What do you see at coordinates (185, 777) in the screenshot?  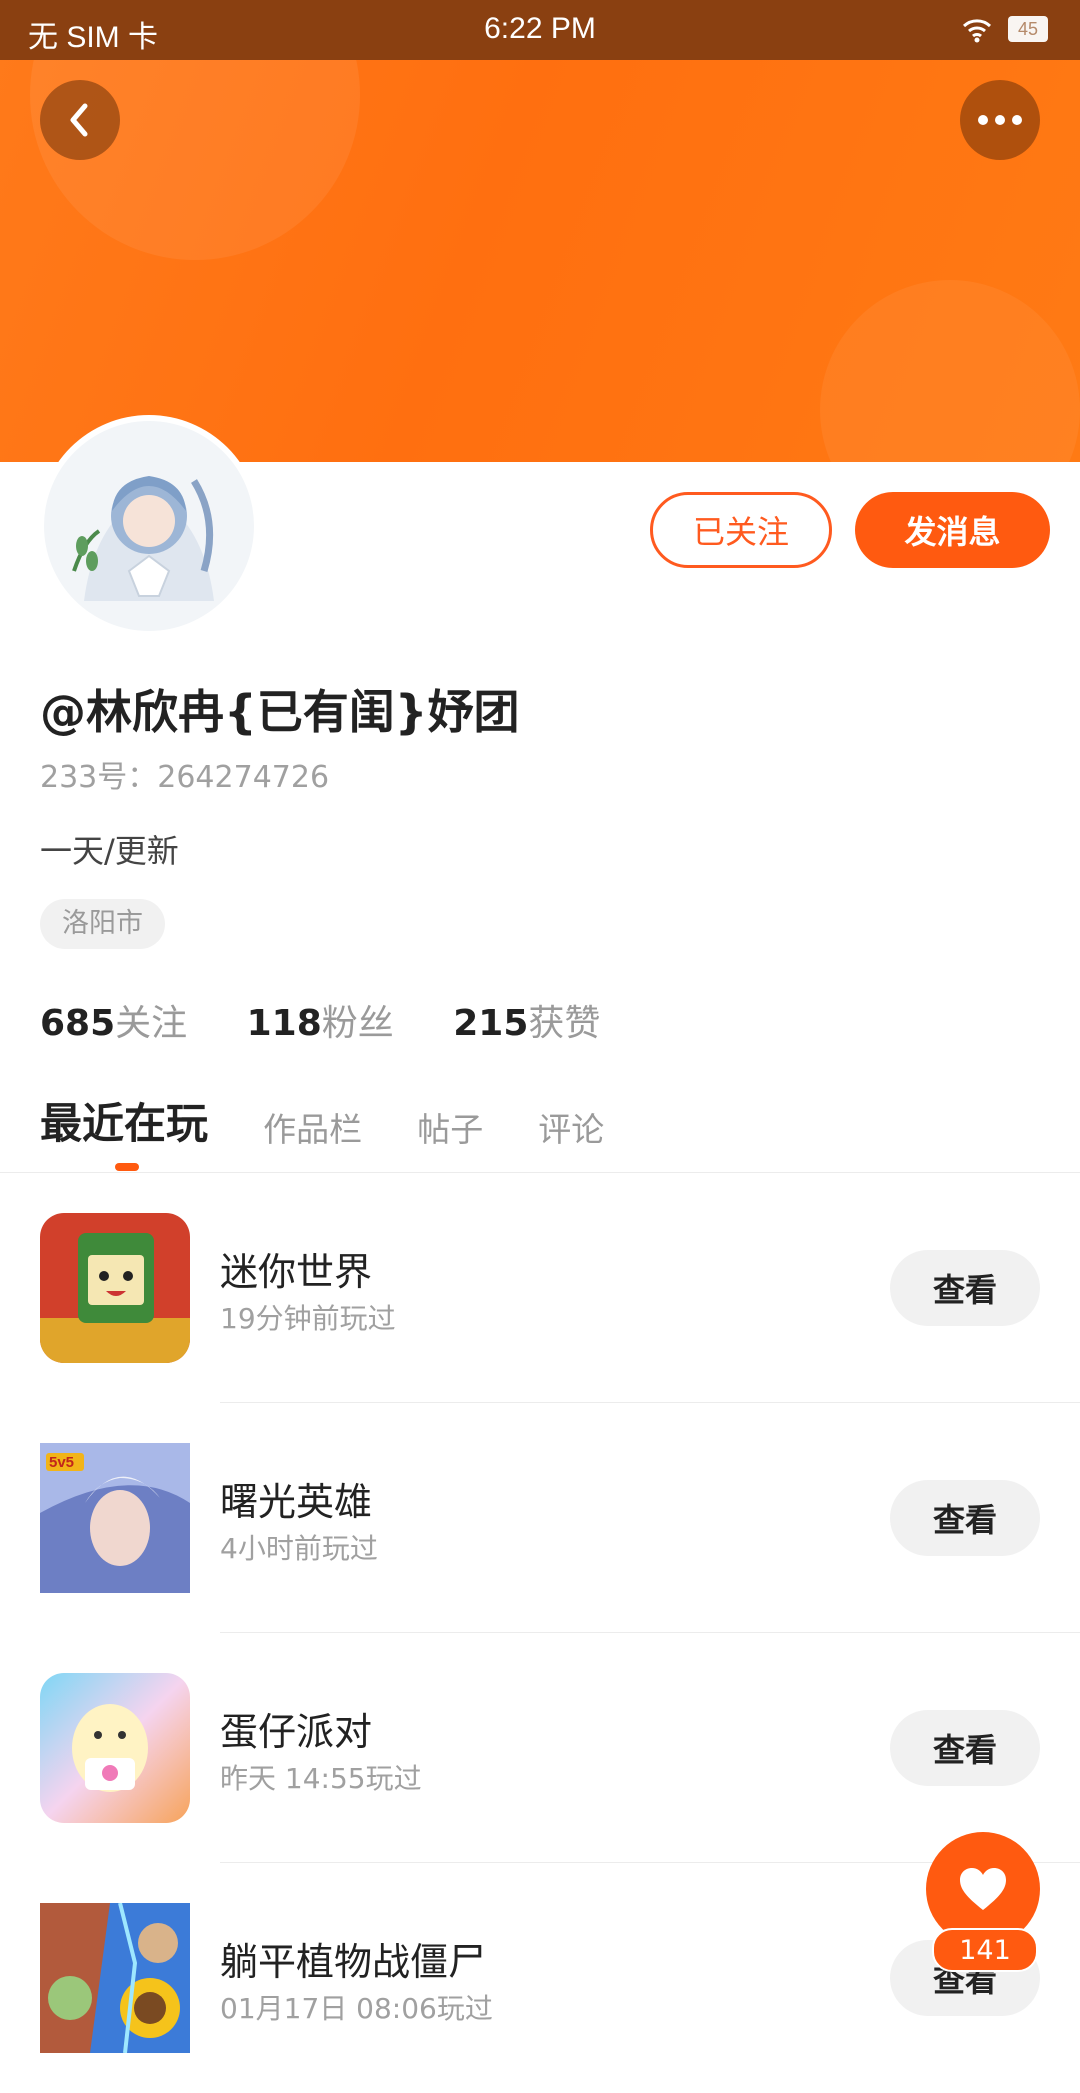 I see `user-id: 233号：264274726` at bounding box center [185, 777].